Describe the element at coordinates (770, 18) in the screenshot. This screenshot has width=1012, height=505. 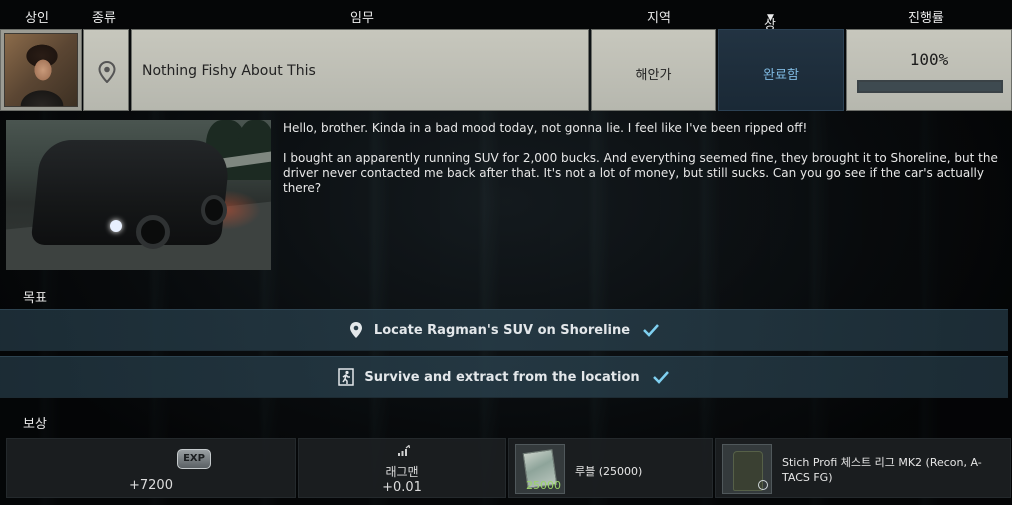
I see `chevron-down-icon: ▼` at that location.